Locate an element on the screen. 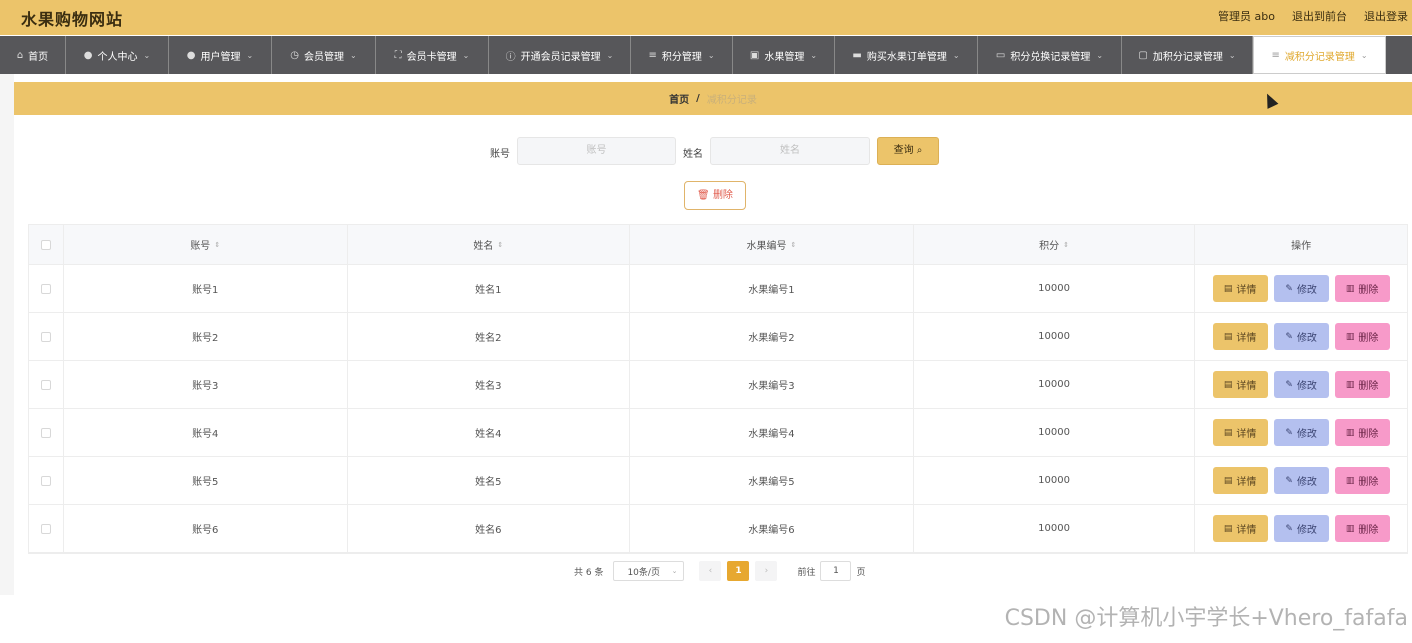 The image size is (1412, 643). header-actions: 管理员 abo 退出到前台 退出登录 is located at coordinates (1313, 16).